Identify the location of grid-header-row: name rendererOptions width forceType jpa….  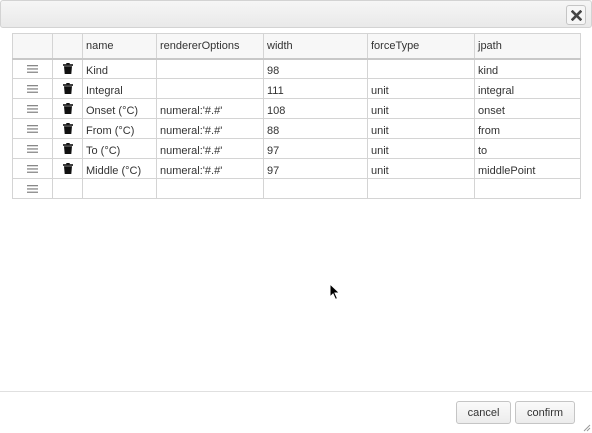
(296, 46).